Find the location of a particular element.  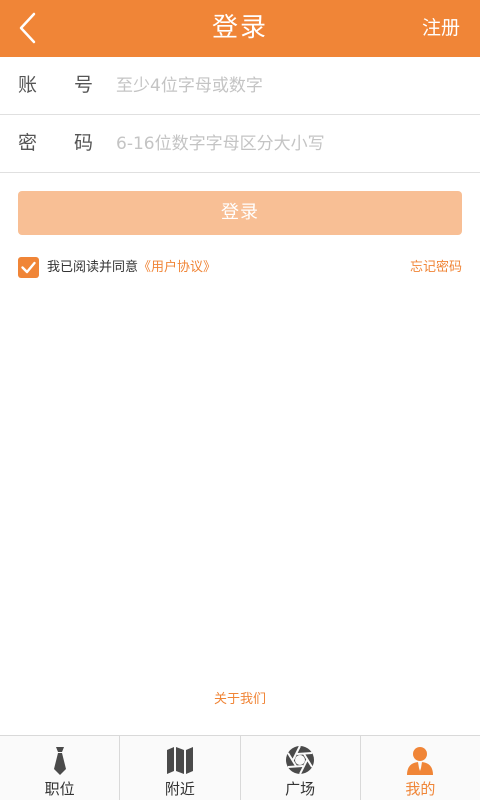

nav-item-jobs: 职位 is located at coordinates (60, 768).